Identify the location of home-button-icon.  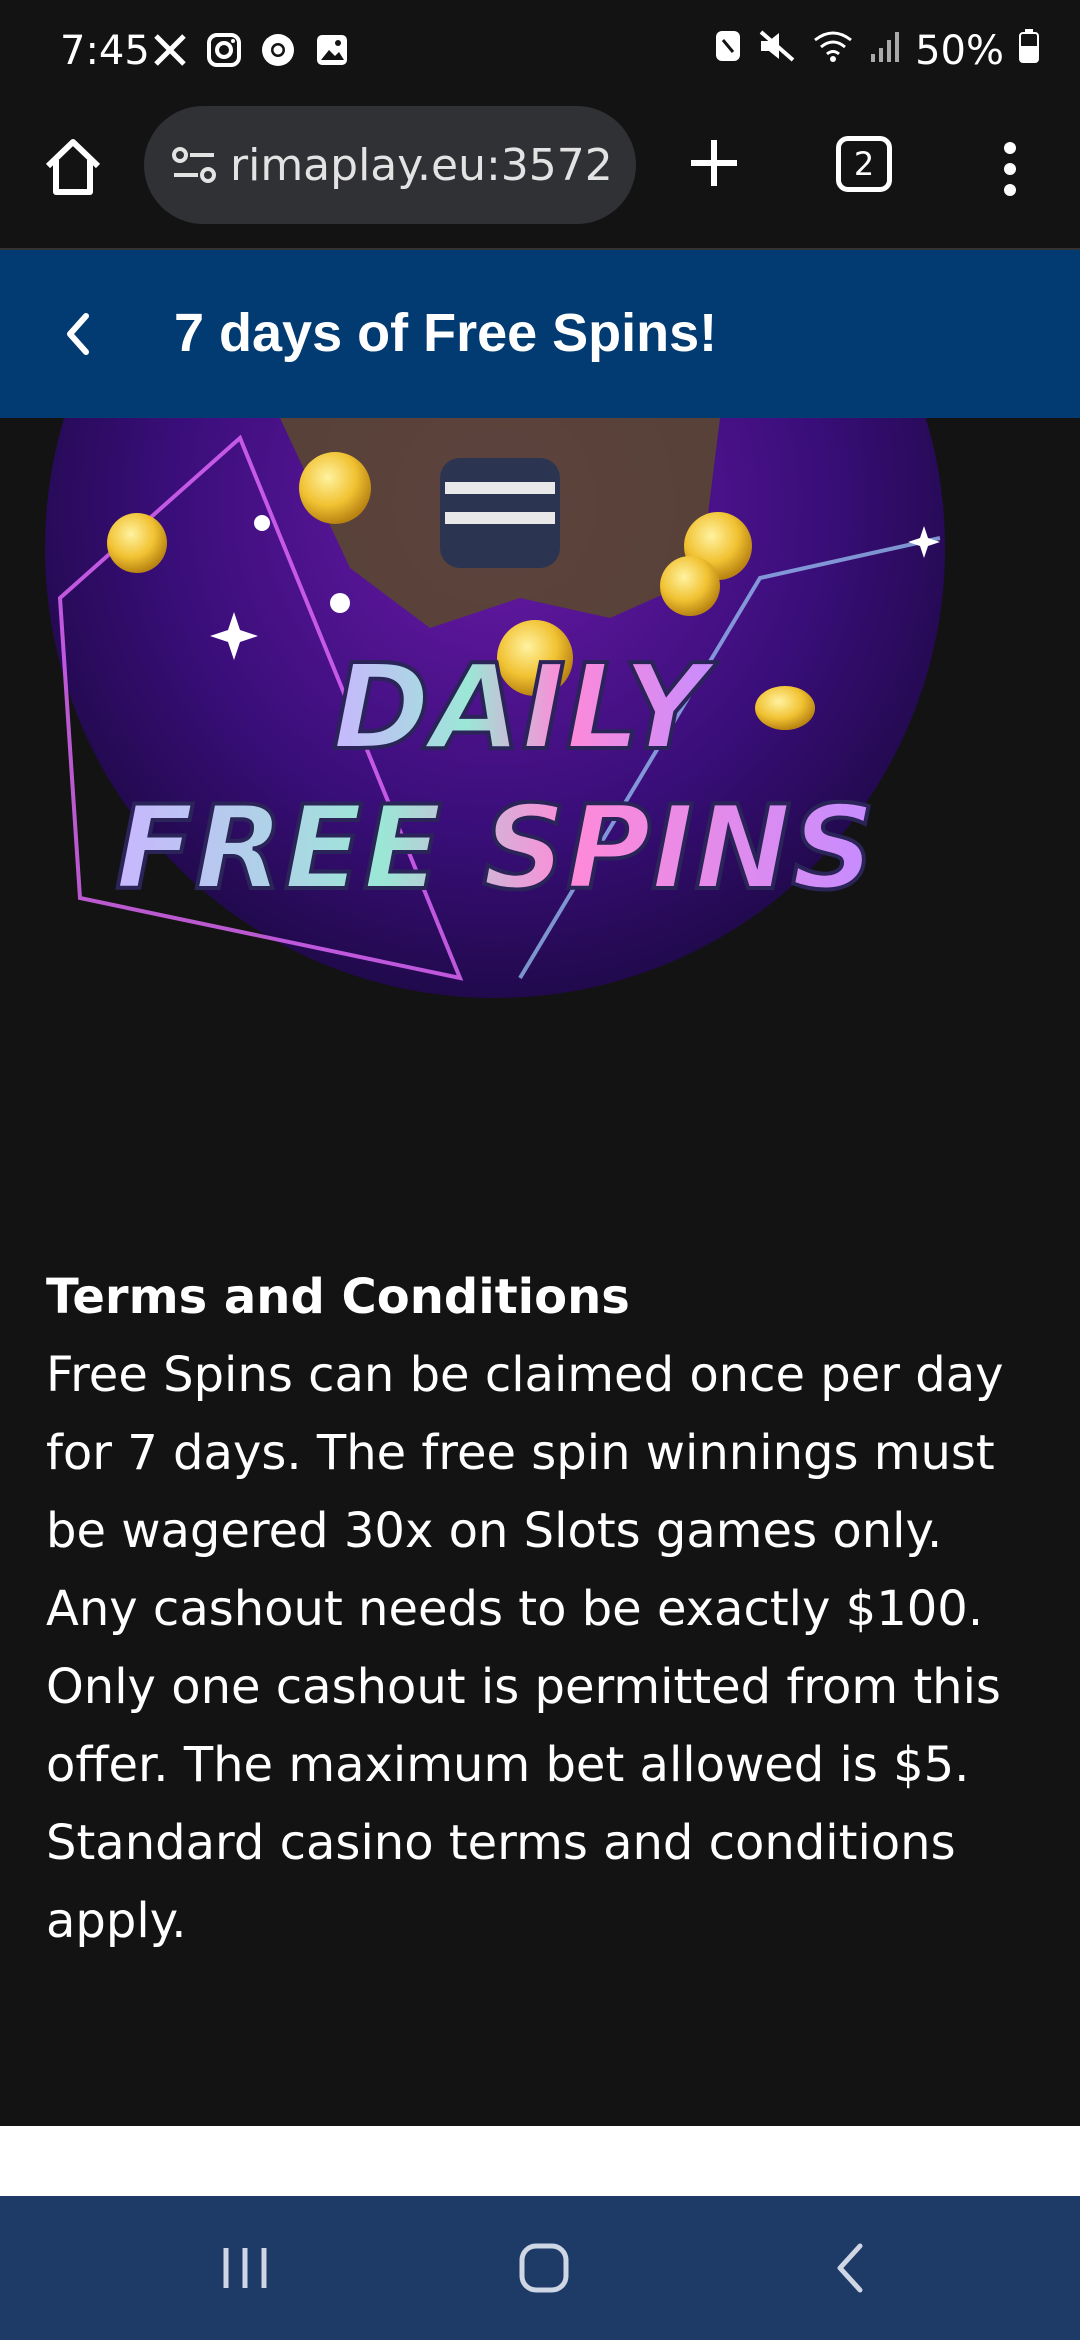
(544, 2268).